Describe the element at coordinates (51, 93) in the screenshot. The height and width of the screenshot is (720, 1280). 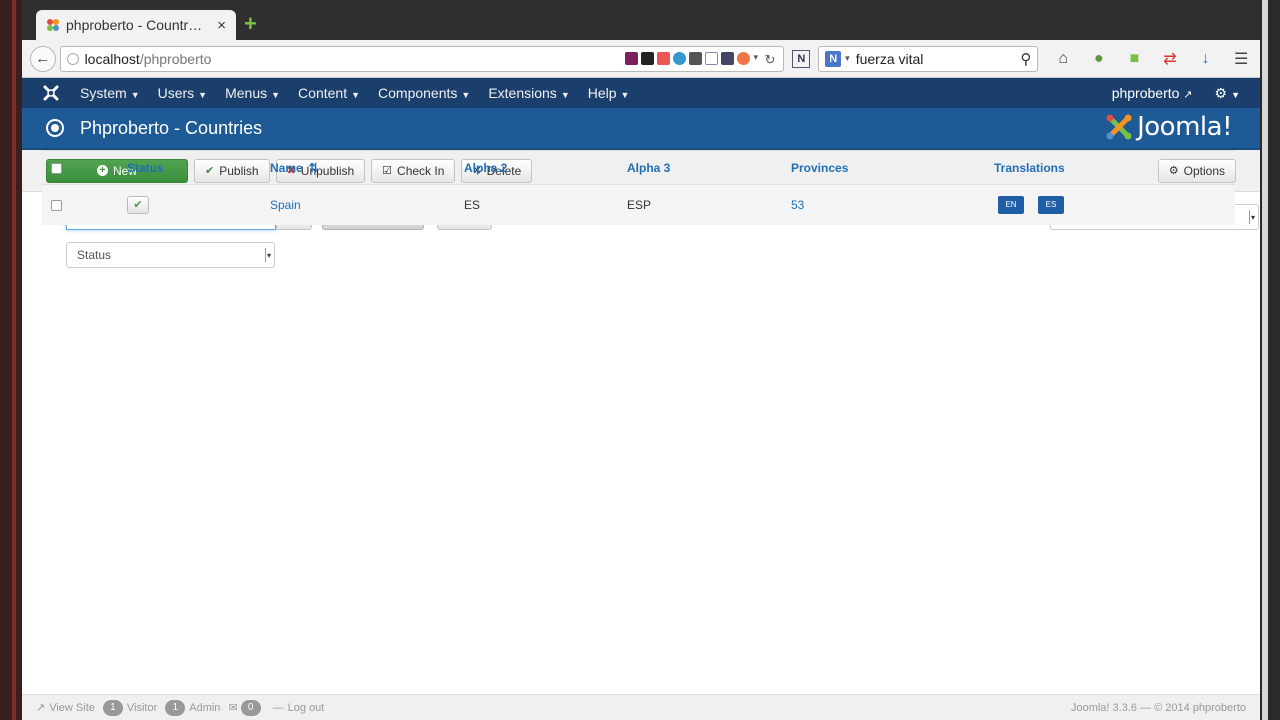
I see `joomla-menu-icon` at that location.